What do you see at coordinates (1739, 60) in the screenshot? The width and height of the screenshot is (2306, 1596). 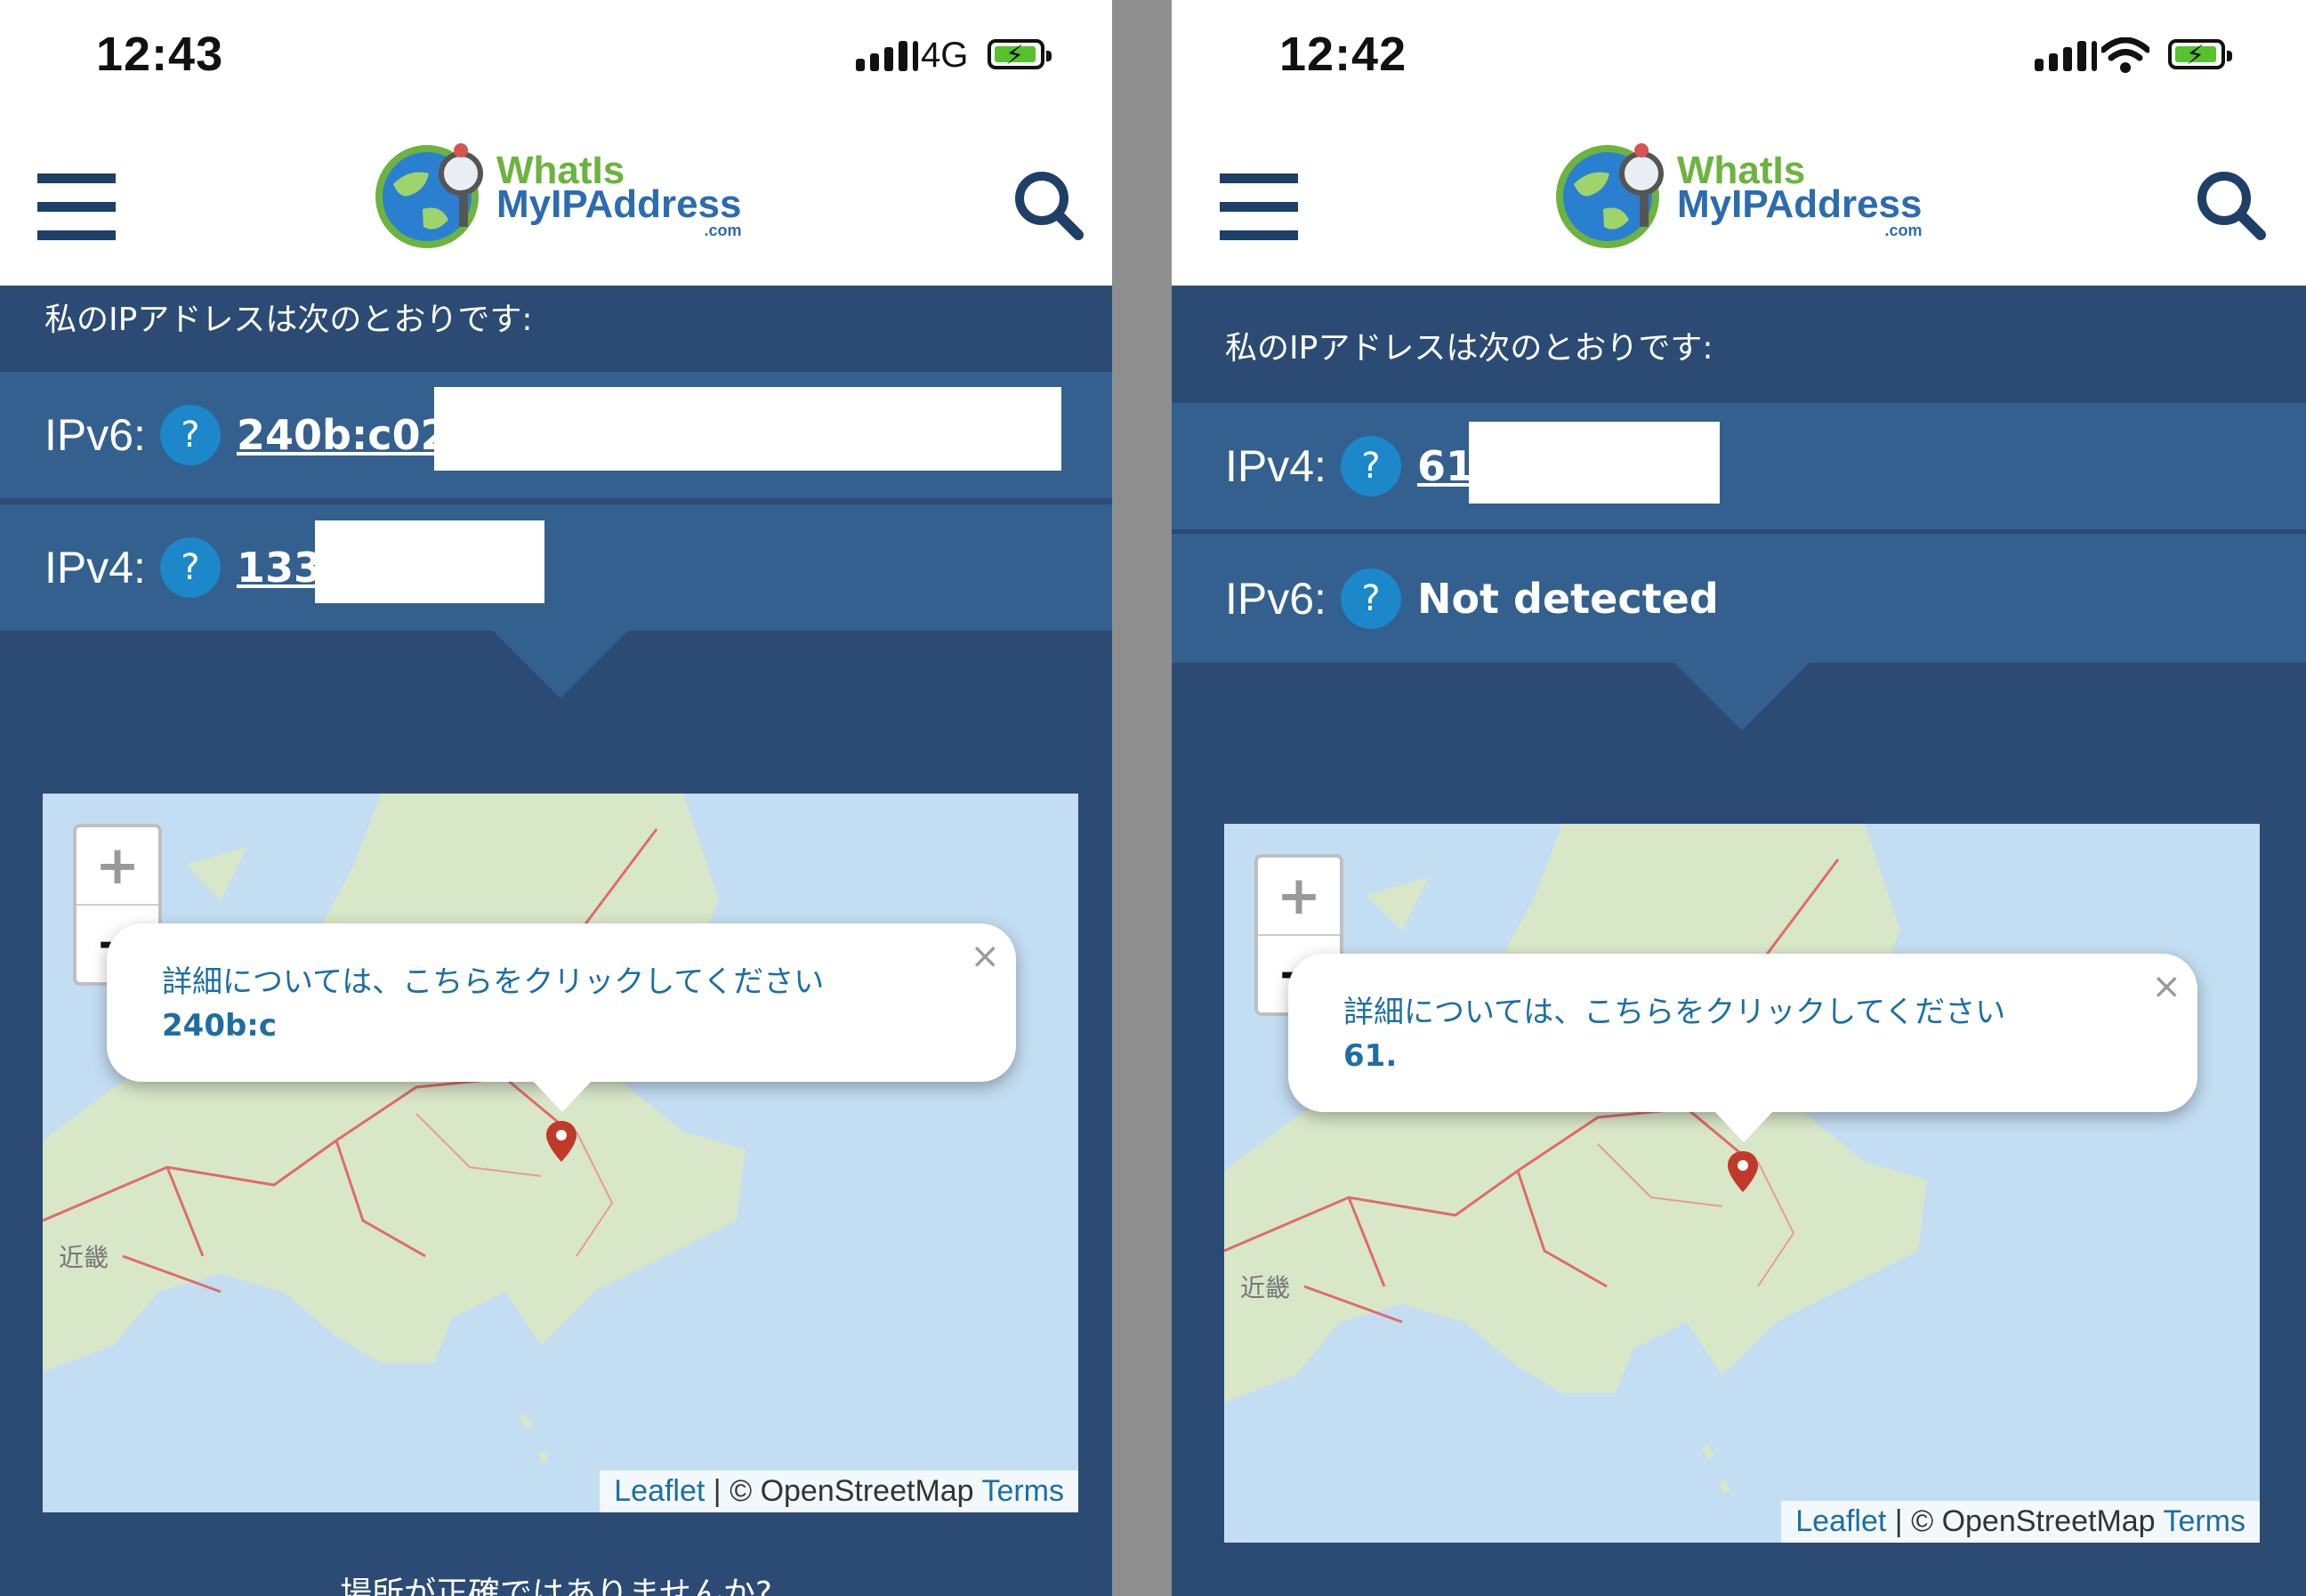 I see `status-bar: 12:42 ⚡` at bounding box center [1739, 60].